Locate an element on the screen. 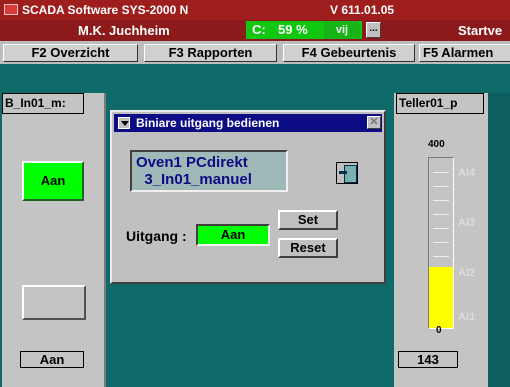 This screenshot has height=387, width=510. panel-title: Teller01_p is located at coordinates (440, 103).